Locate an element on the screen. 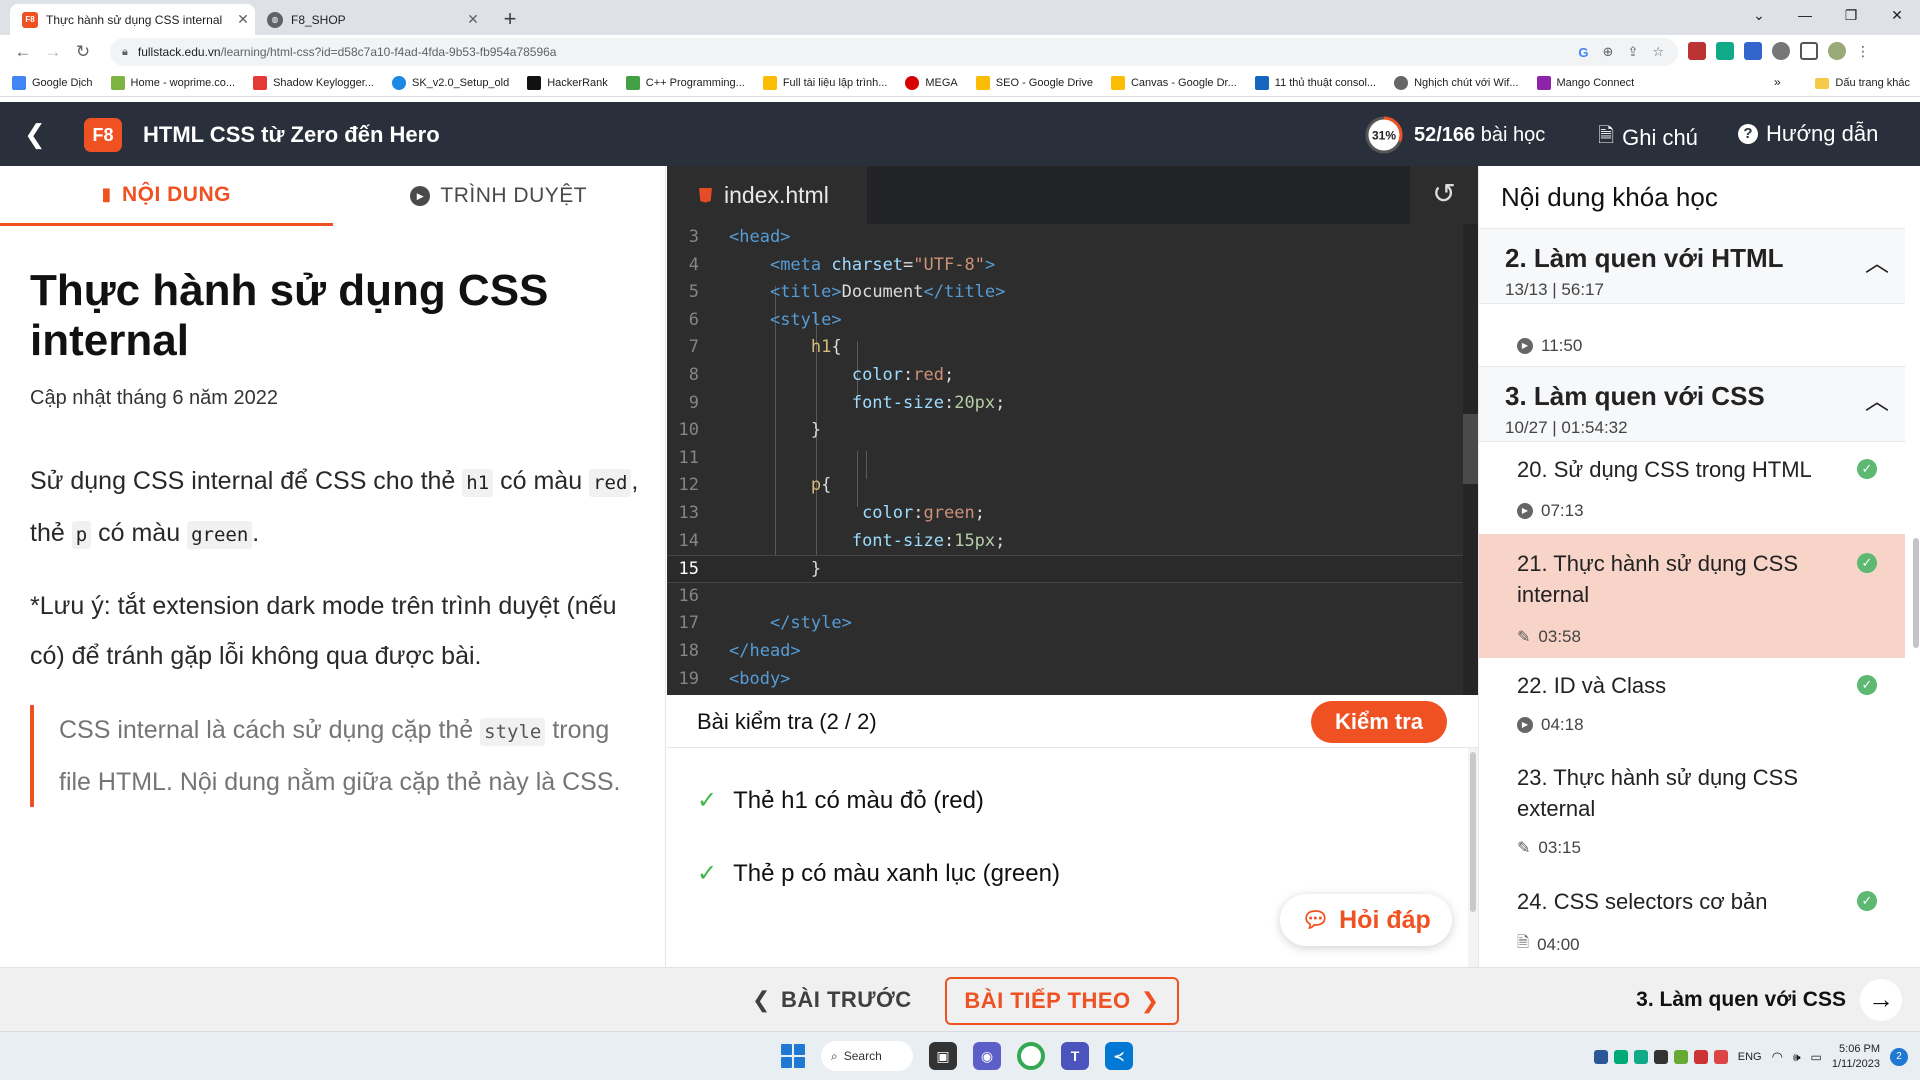  avatar is located at coordinates (1837, 51).